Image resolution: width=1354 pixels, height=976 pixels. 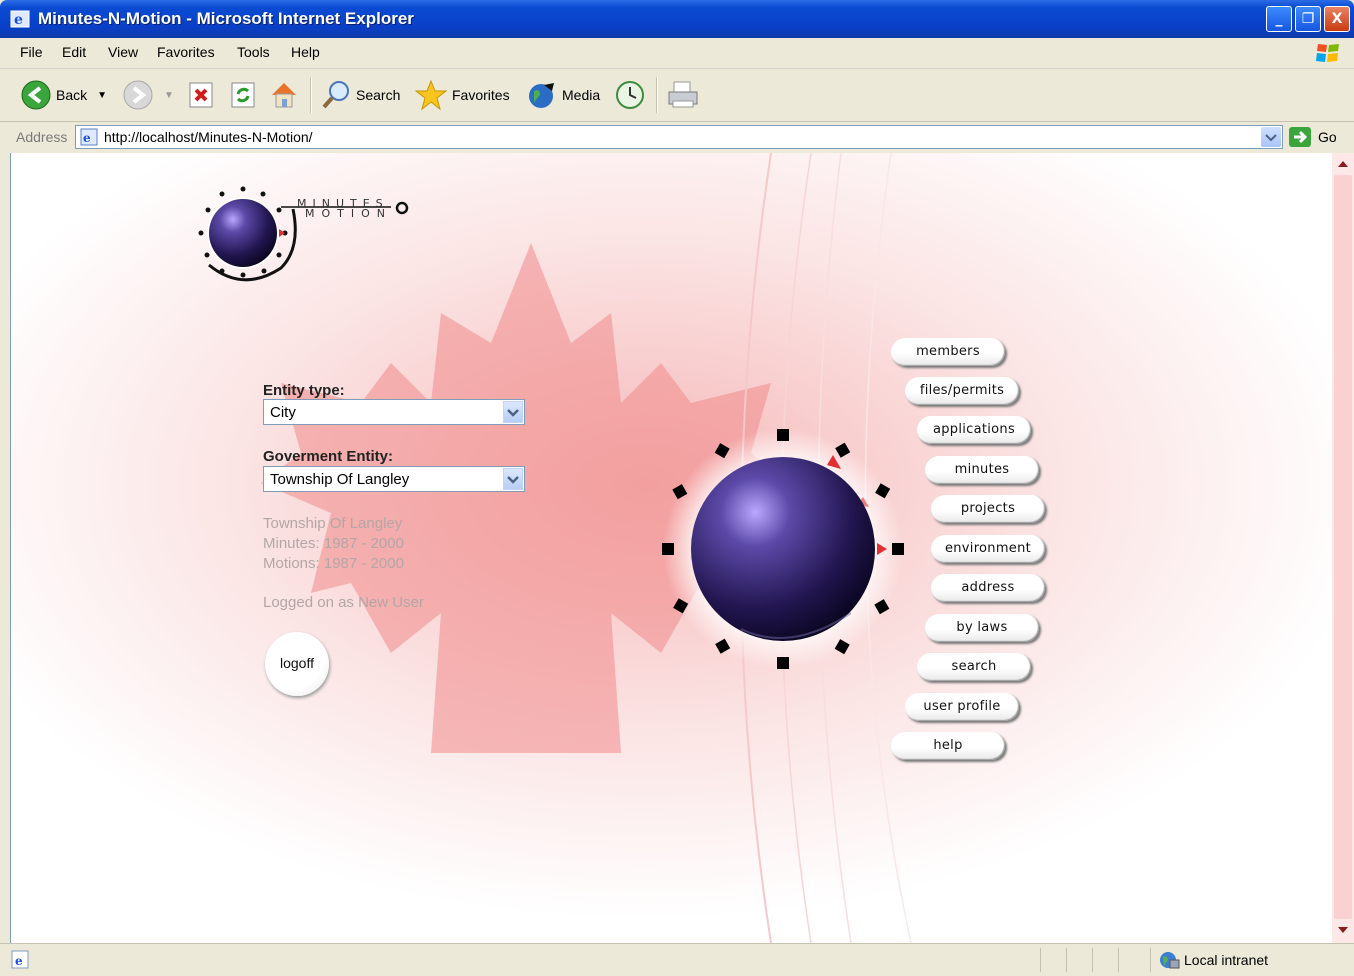 I want to click on forward-button: ▼, so click(x=148, y=95).